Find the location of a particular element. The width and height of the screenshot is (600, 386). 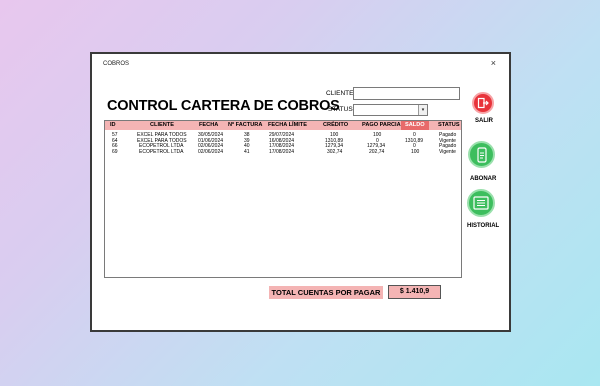

header-cliente: CLIENTE is located at coordinates (162, 125).